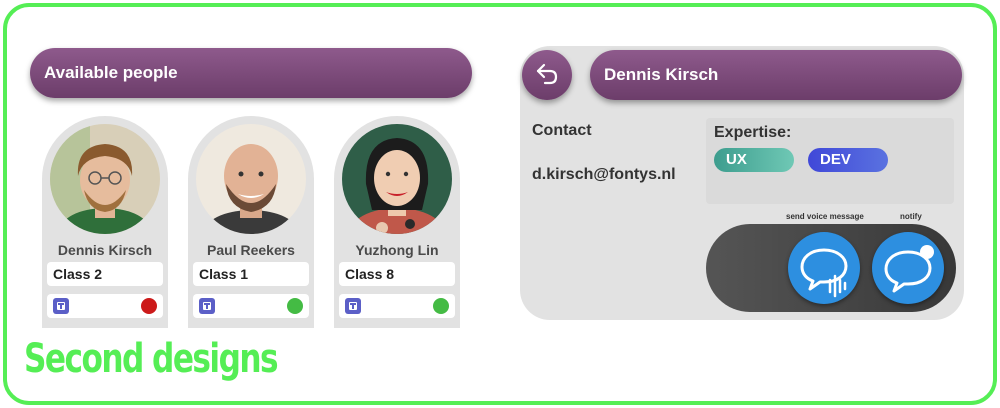  Describe the element at coordinates (562, 130) in the screenshot. I see `contact-label: Contact` at that location.